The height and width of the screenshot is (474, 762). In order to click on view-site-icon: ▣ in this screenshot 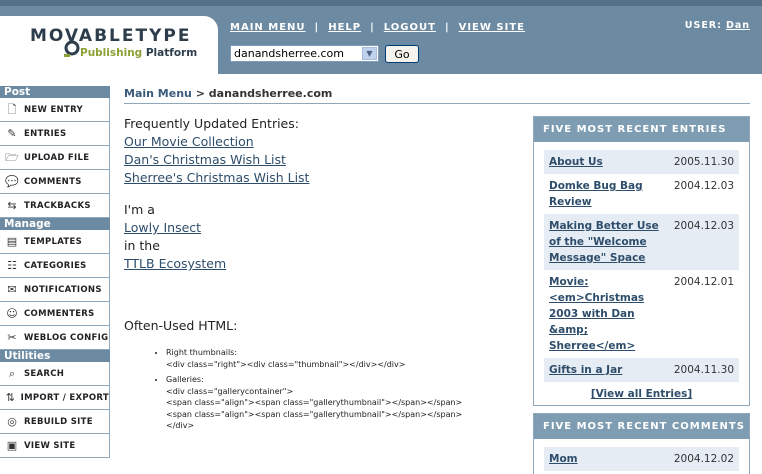, I will do `click(12, 445)`.